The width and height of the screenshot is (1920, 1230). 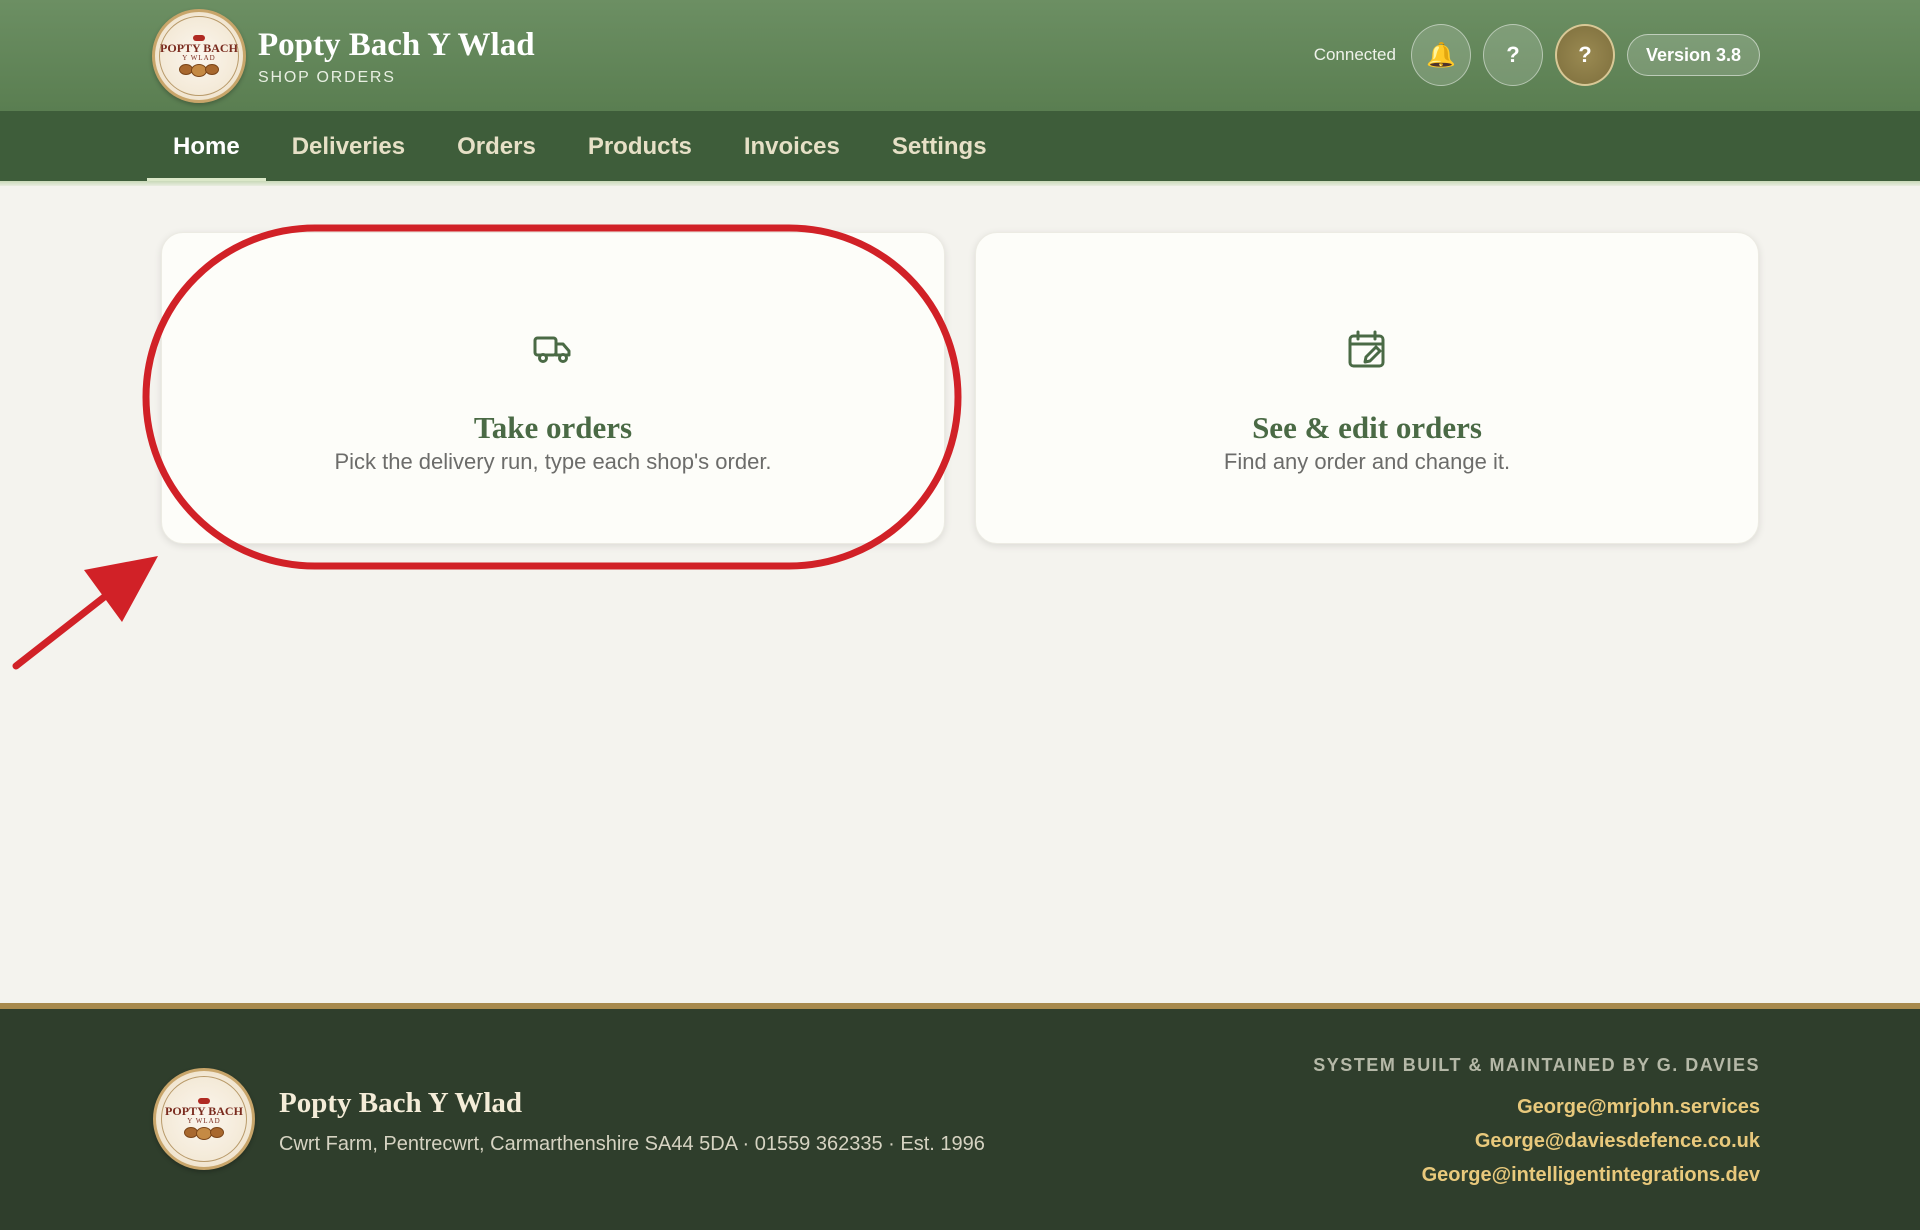 I want to click on footer-credit: SYSTEM BUILT & MAINTAINED BY G. DAVIES, so click(x=1536, y=1065).